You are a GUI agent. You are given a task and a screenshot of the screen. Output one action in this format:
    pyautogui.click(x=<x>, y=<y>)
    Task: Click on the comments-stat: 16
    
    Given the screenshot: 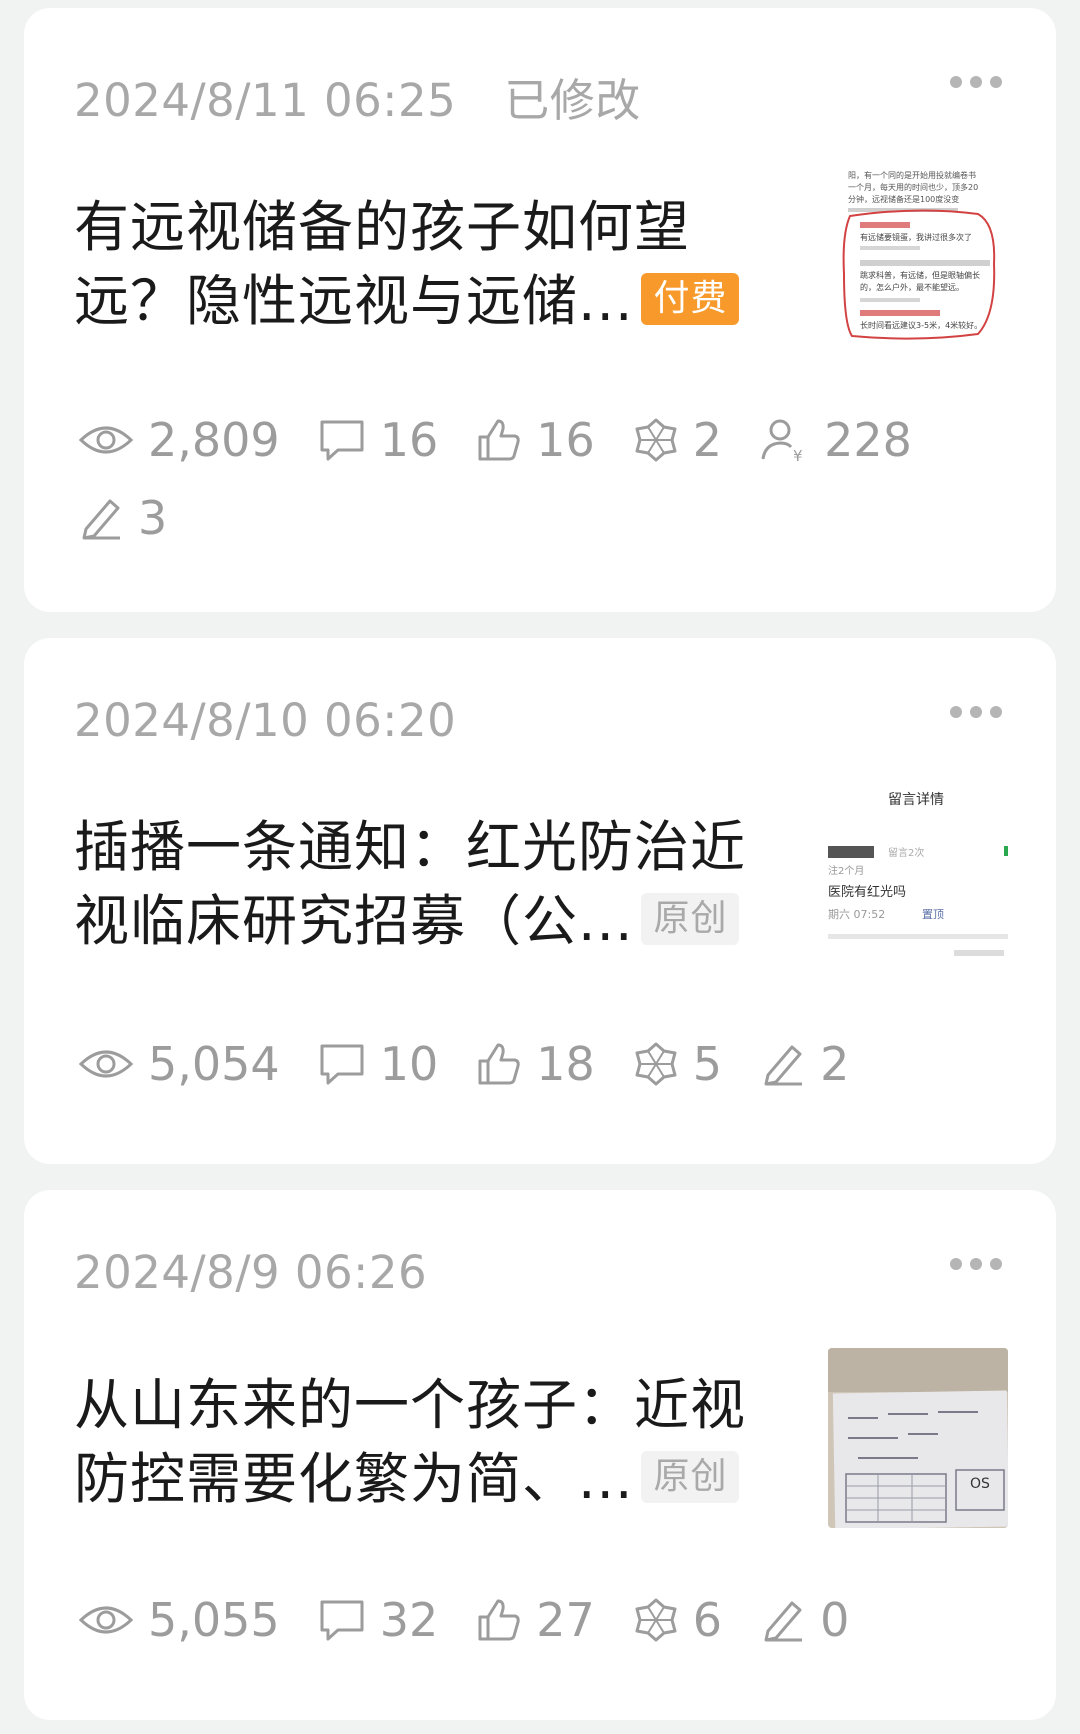 What is the action you would take?
    pyautogui.click(x=378, y=440)
    